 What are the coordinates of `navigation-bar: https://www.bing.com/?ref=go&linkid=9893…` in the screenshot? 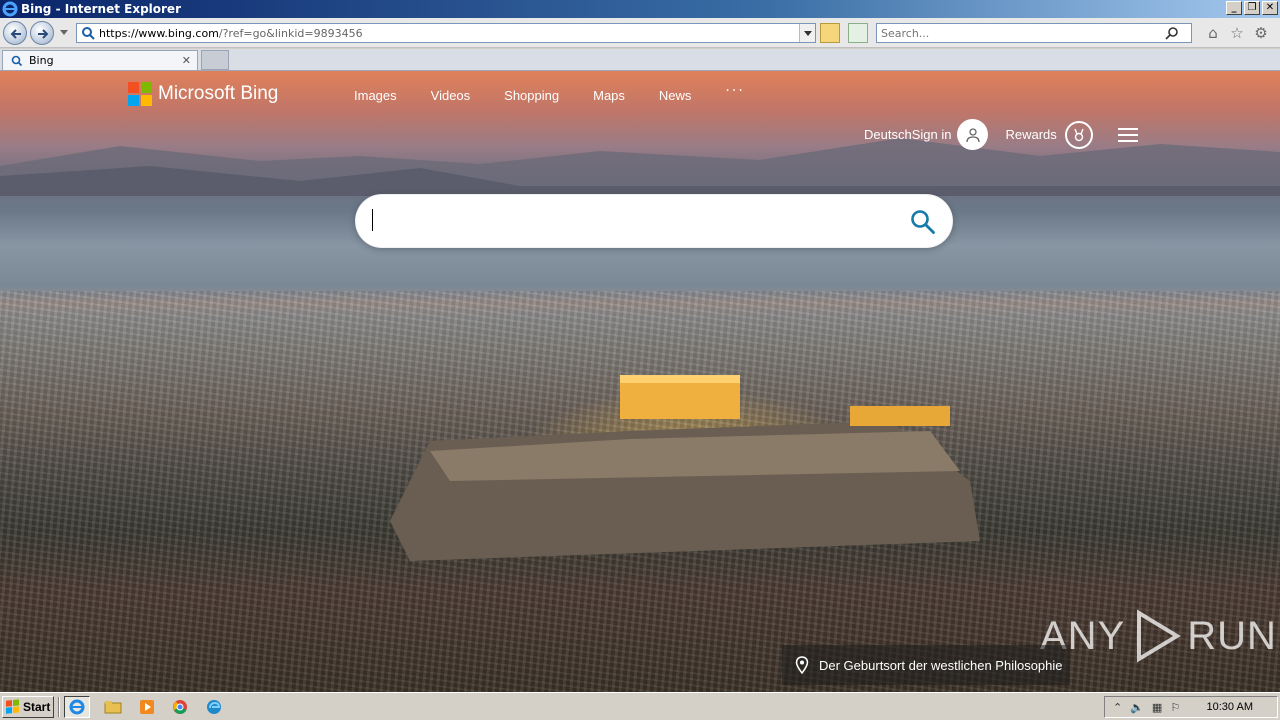 It's located at (640, 33).